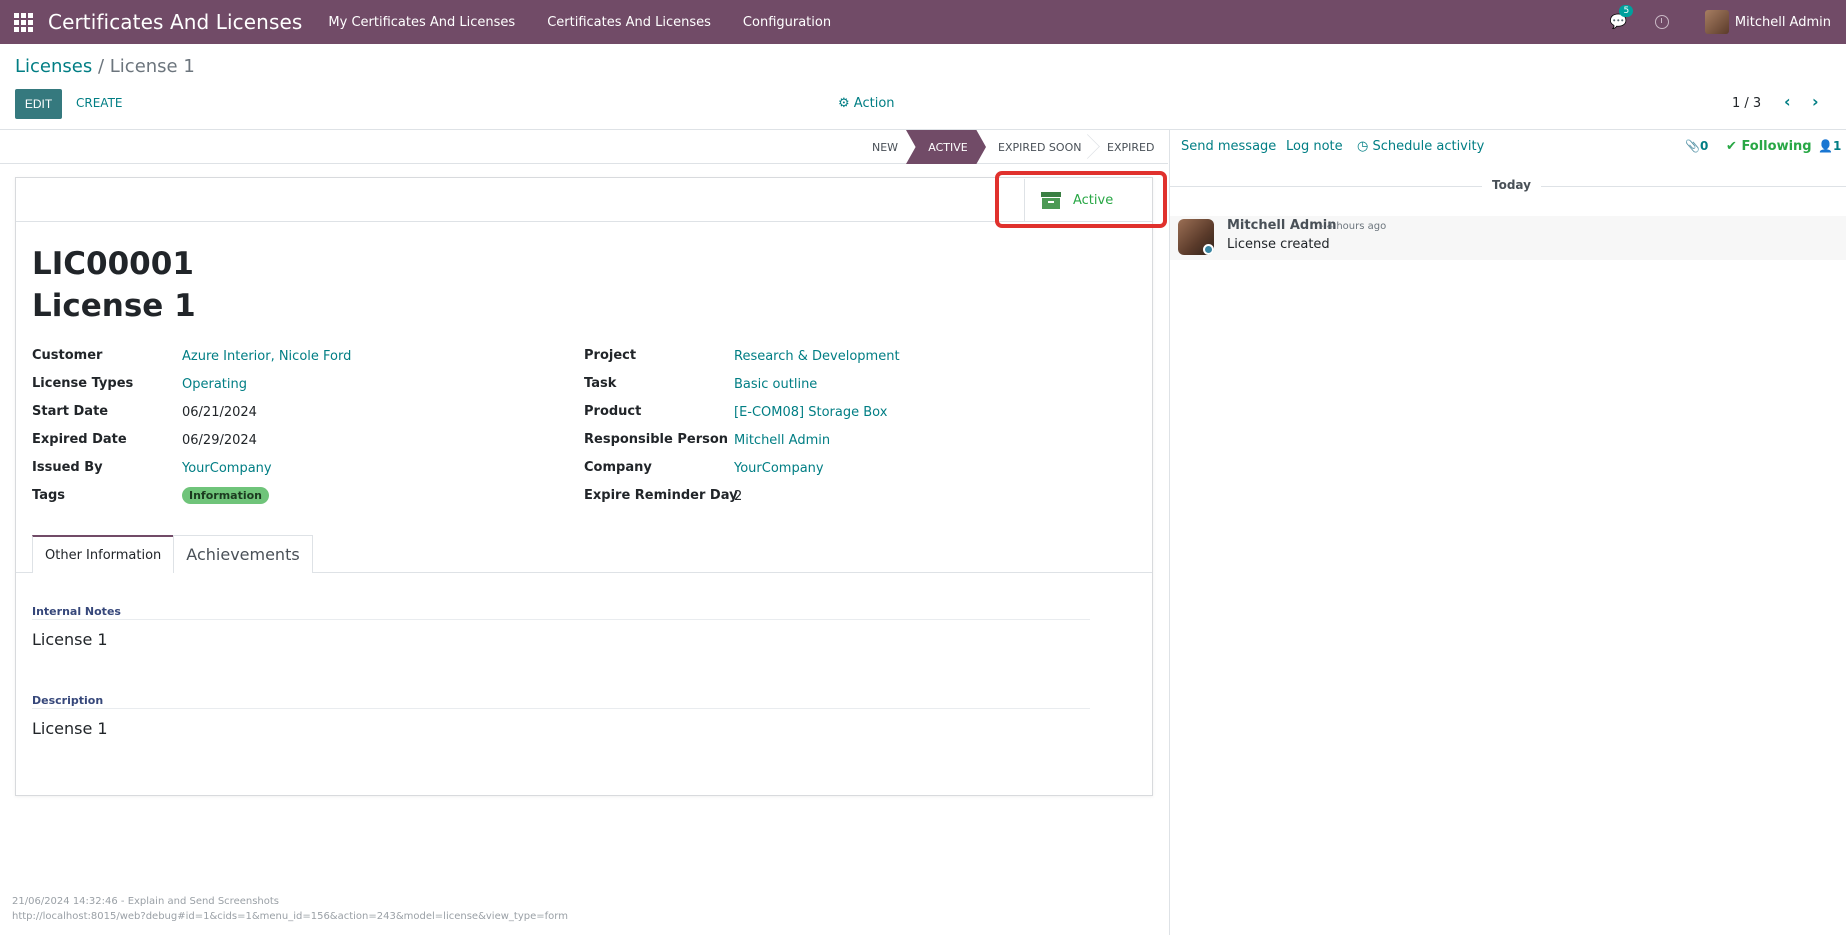 The image size is (1846, 935). What do you see at coordinates (1661, 22) in the screenshot?
I see `activity-clock-icon` at bounding box center [1661, 22].